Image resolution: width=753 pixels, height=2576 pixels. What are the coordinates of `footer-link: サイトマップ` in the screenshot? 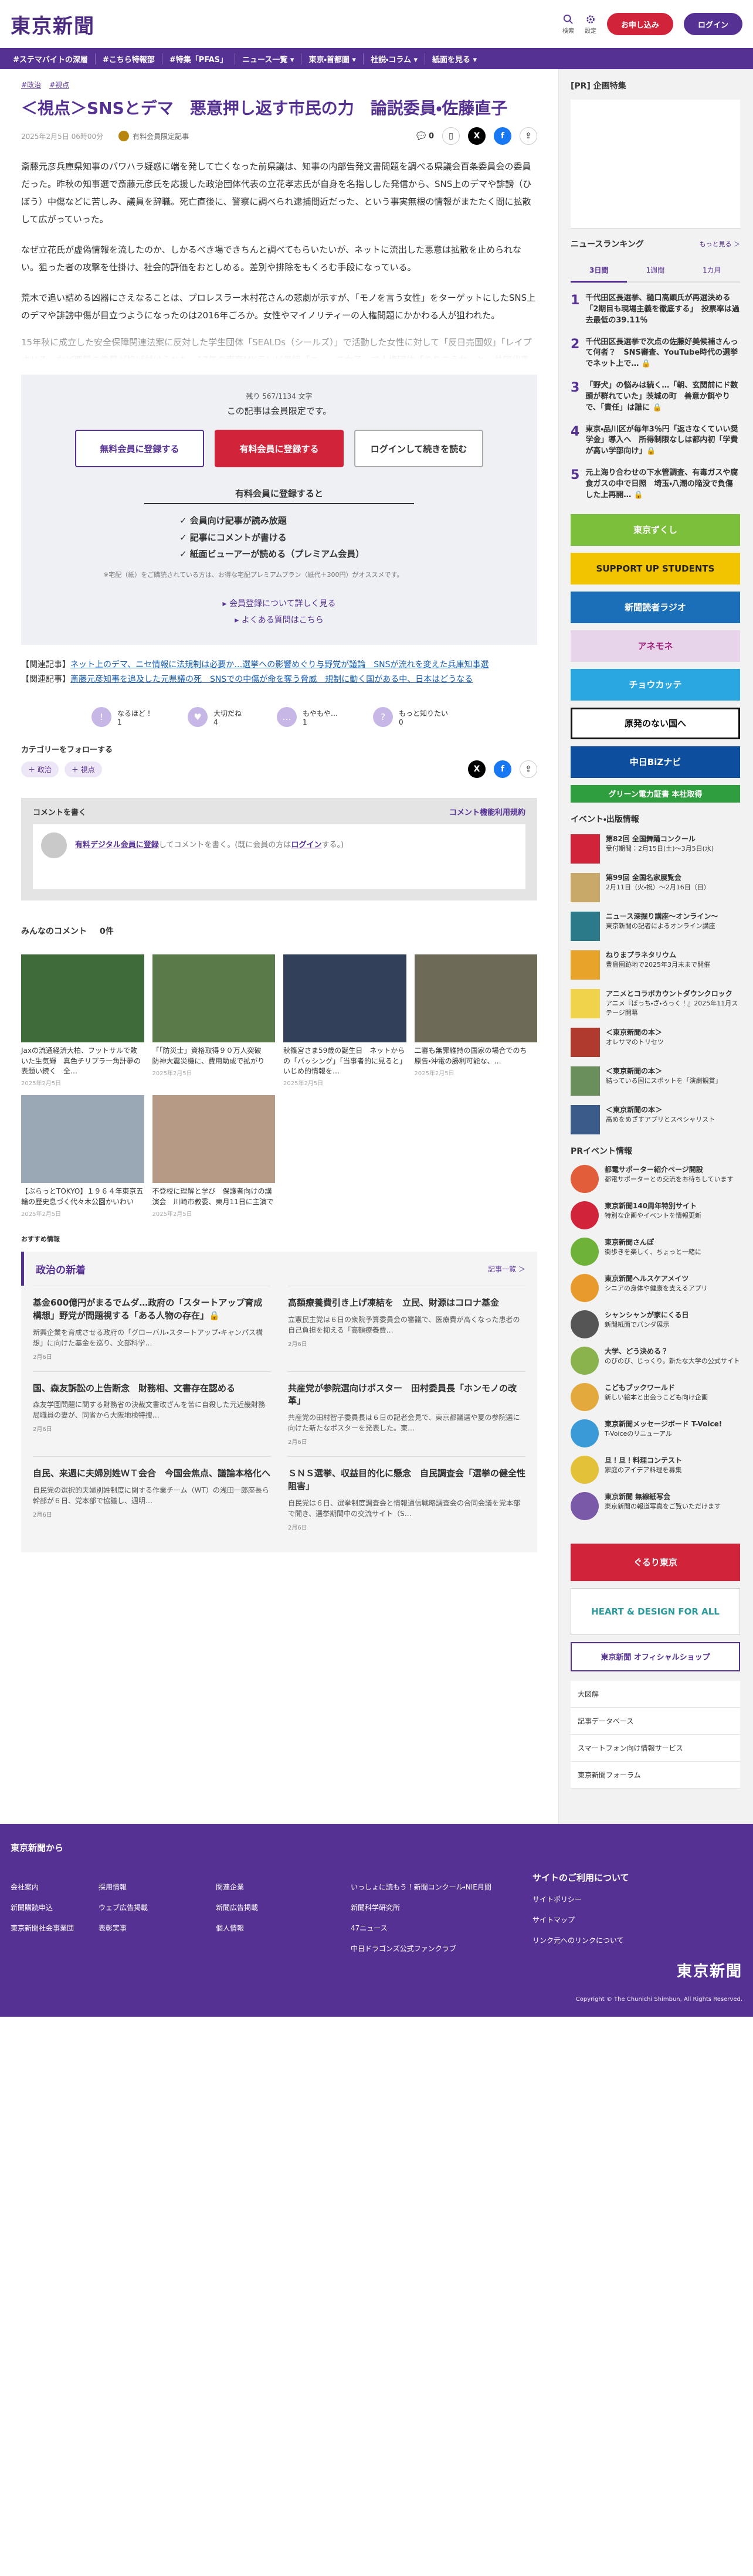 It's located at (620, 1920).